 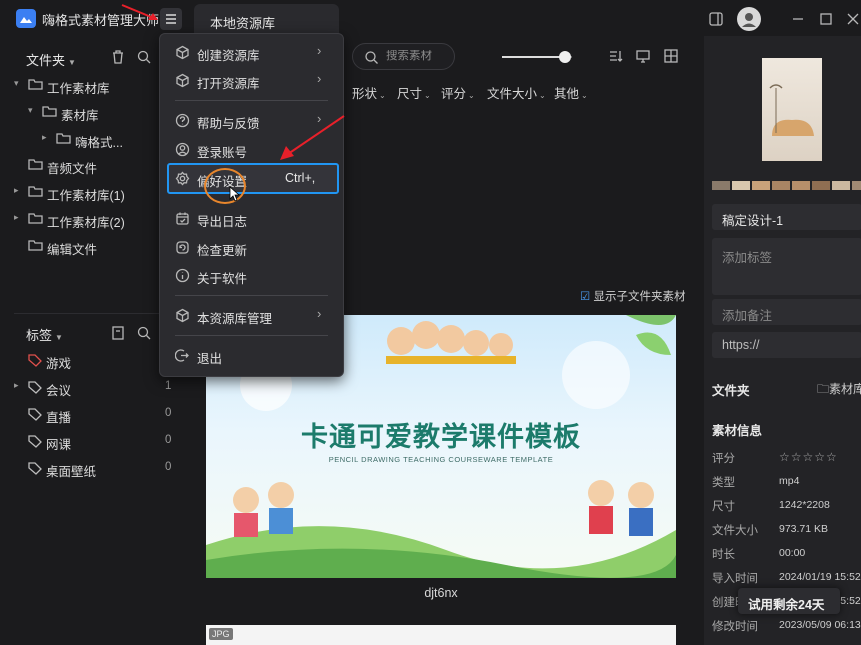 I want to click on filter-file-size: 文件大小 ⌄, so click(x=516, y=92).